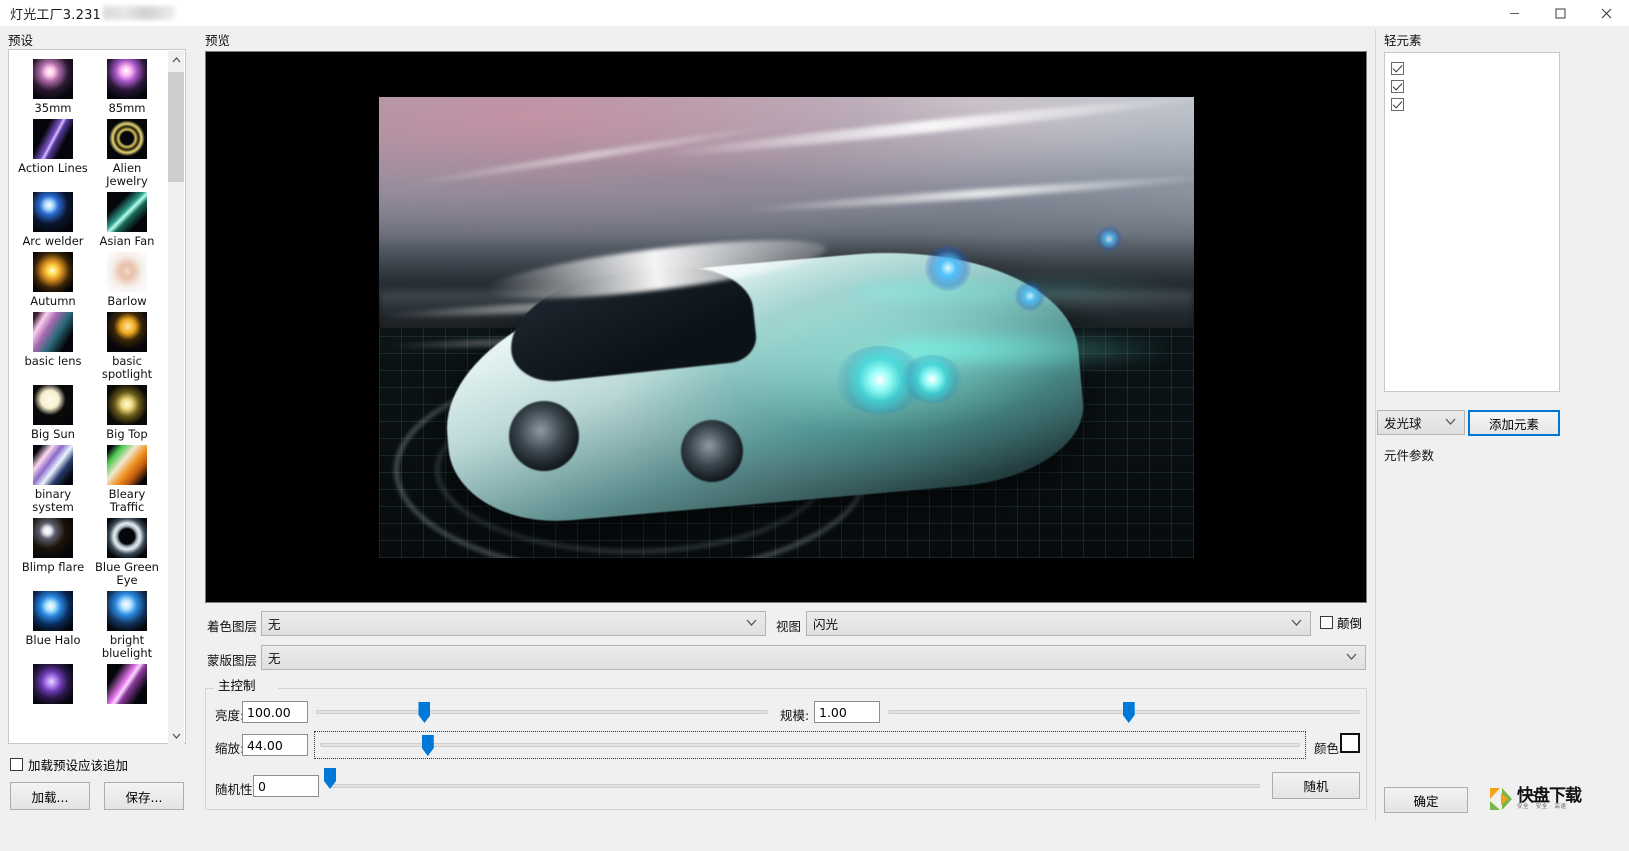 This screenshot has height=851, width=1629. Describe the element at coordinates (1326, 622) in the screenshot. I see `invert-checkbox` at that location.